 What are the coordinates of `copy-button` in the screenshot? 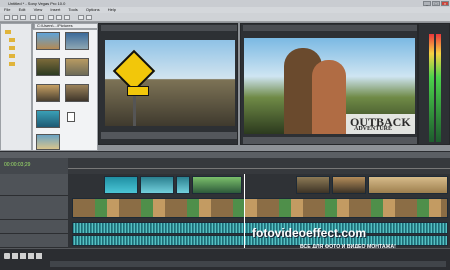 It's located at (59, 17).